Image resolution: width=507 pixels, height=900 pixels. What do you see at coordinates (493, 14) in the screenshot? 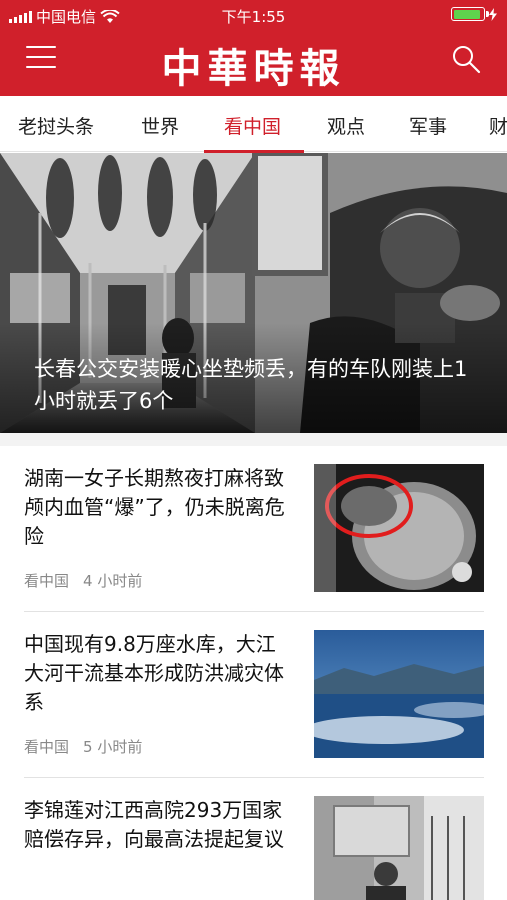
I see `charging-bolt-icon` at bounding box center [493, 14].